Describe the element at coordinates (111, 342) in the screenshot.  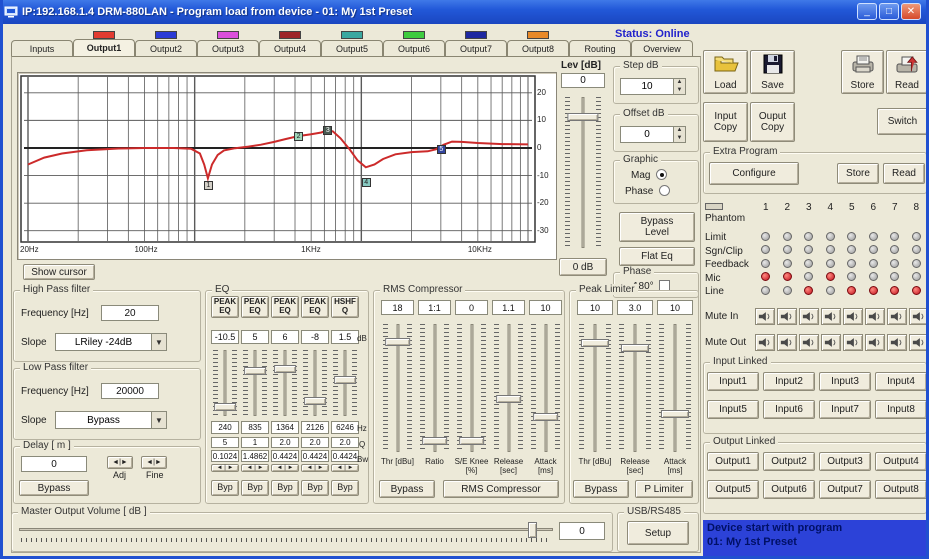
I see `hpf-slope-combo: LRiley -24dB ▼` at that location.